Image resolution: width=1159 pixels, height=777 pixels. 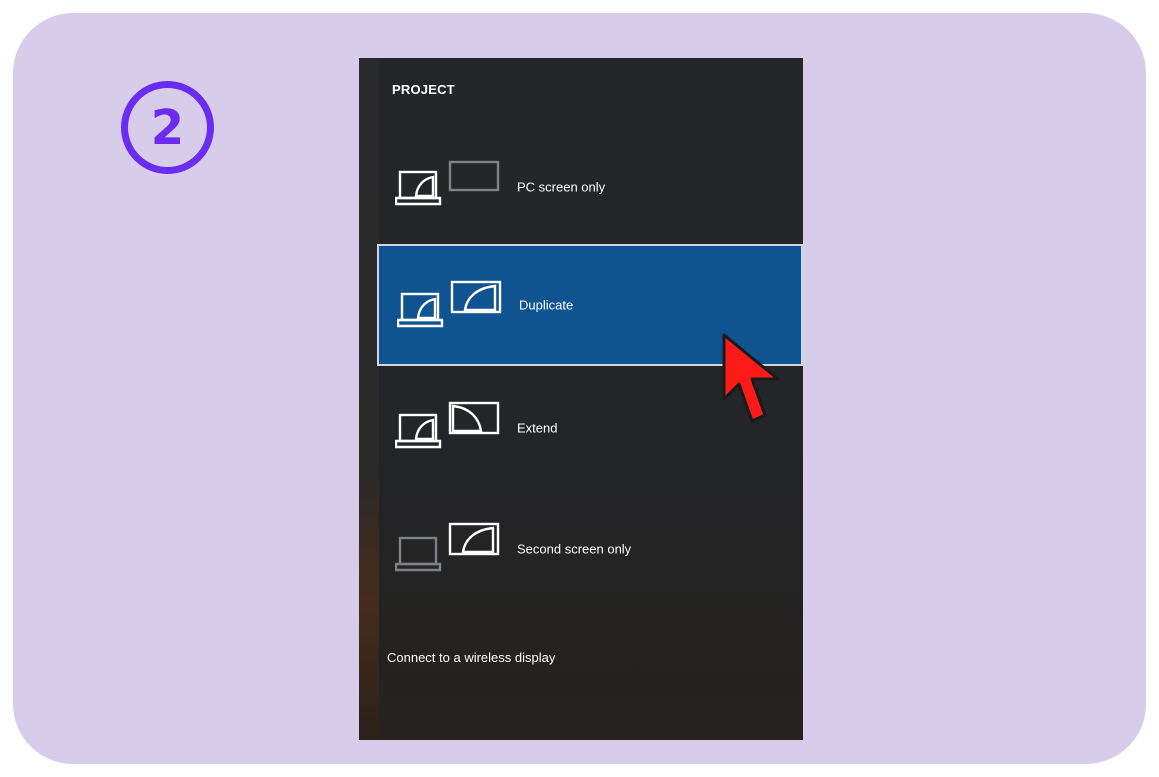 What do you see at coordinates (561, 187) in the screenshot?
I see `option-label: PC screen only` at bounding box center [561, 187].